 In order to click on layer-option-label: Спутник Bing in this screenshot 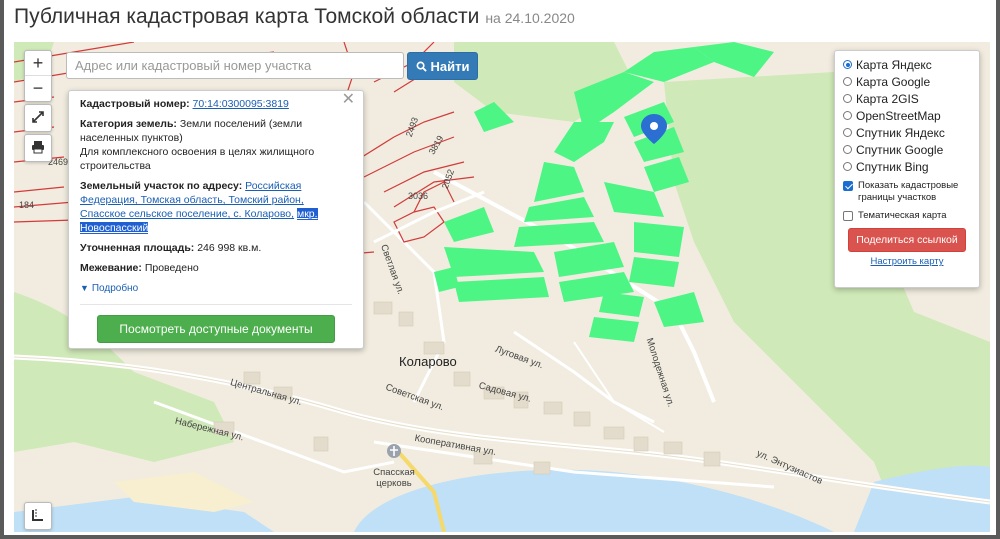, I will do `click(892, 166)`.